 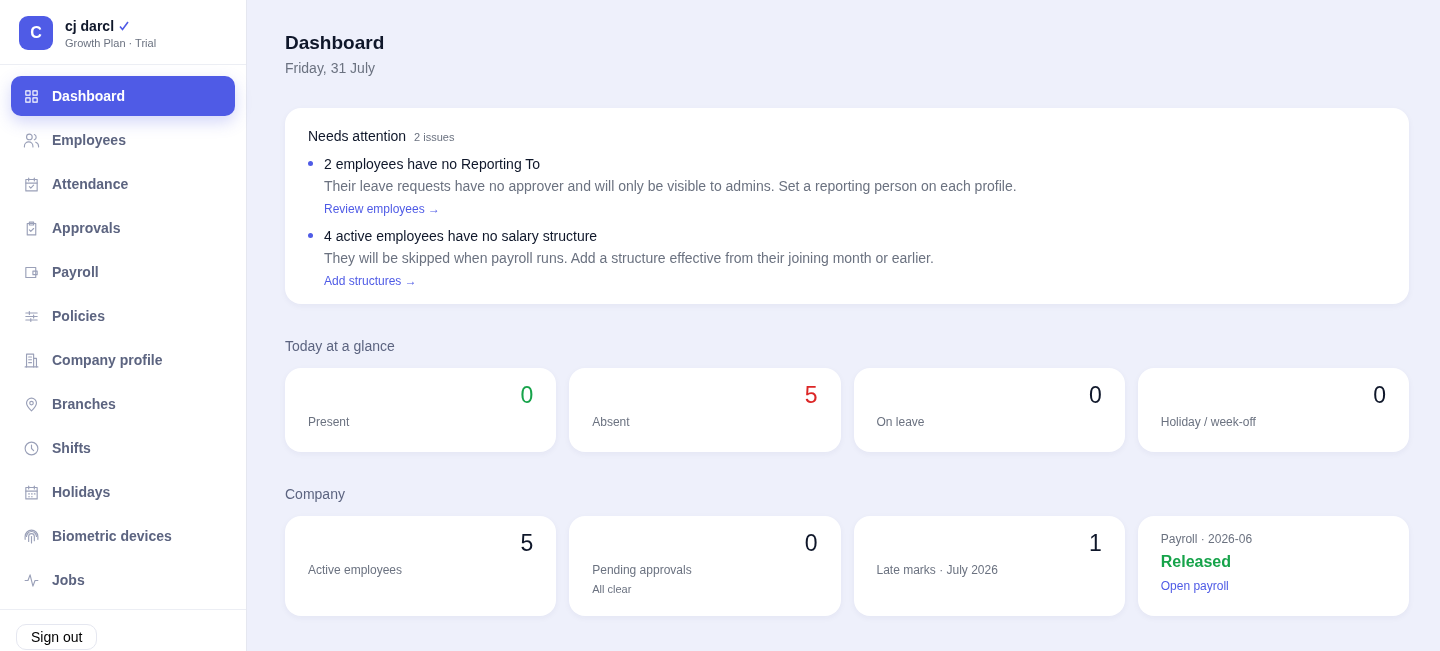 What do you see at coordinates (123, 580) in the screenshot?
I see `nav-item: Jobs` at bounding box center [123, 580].